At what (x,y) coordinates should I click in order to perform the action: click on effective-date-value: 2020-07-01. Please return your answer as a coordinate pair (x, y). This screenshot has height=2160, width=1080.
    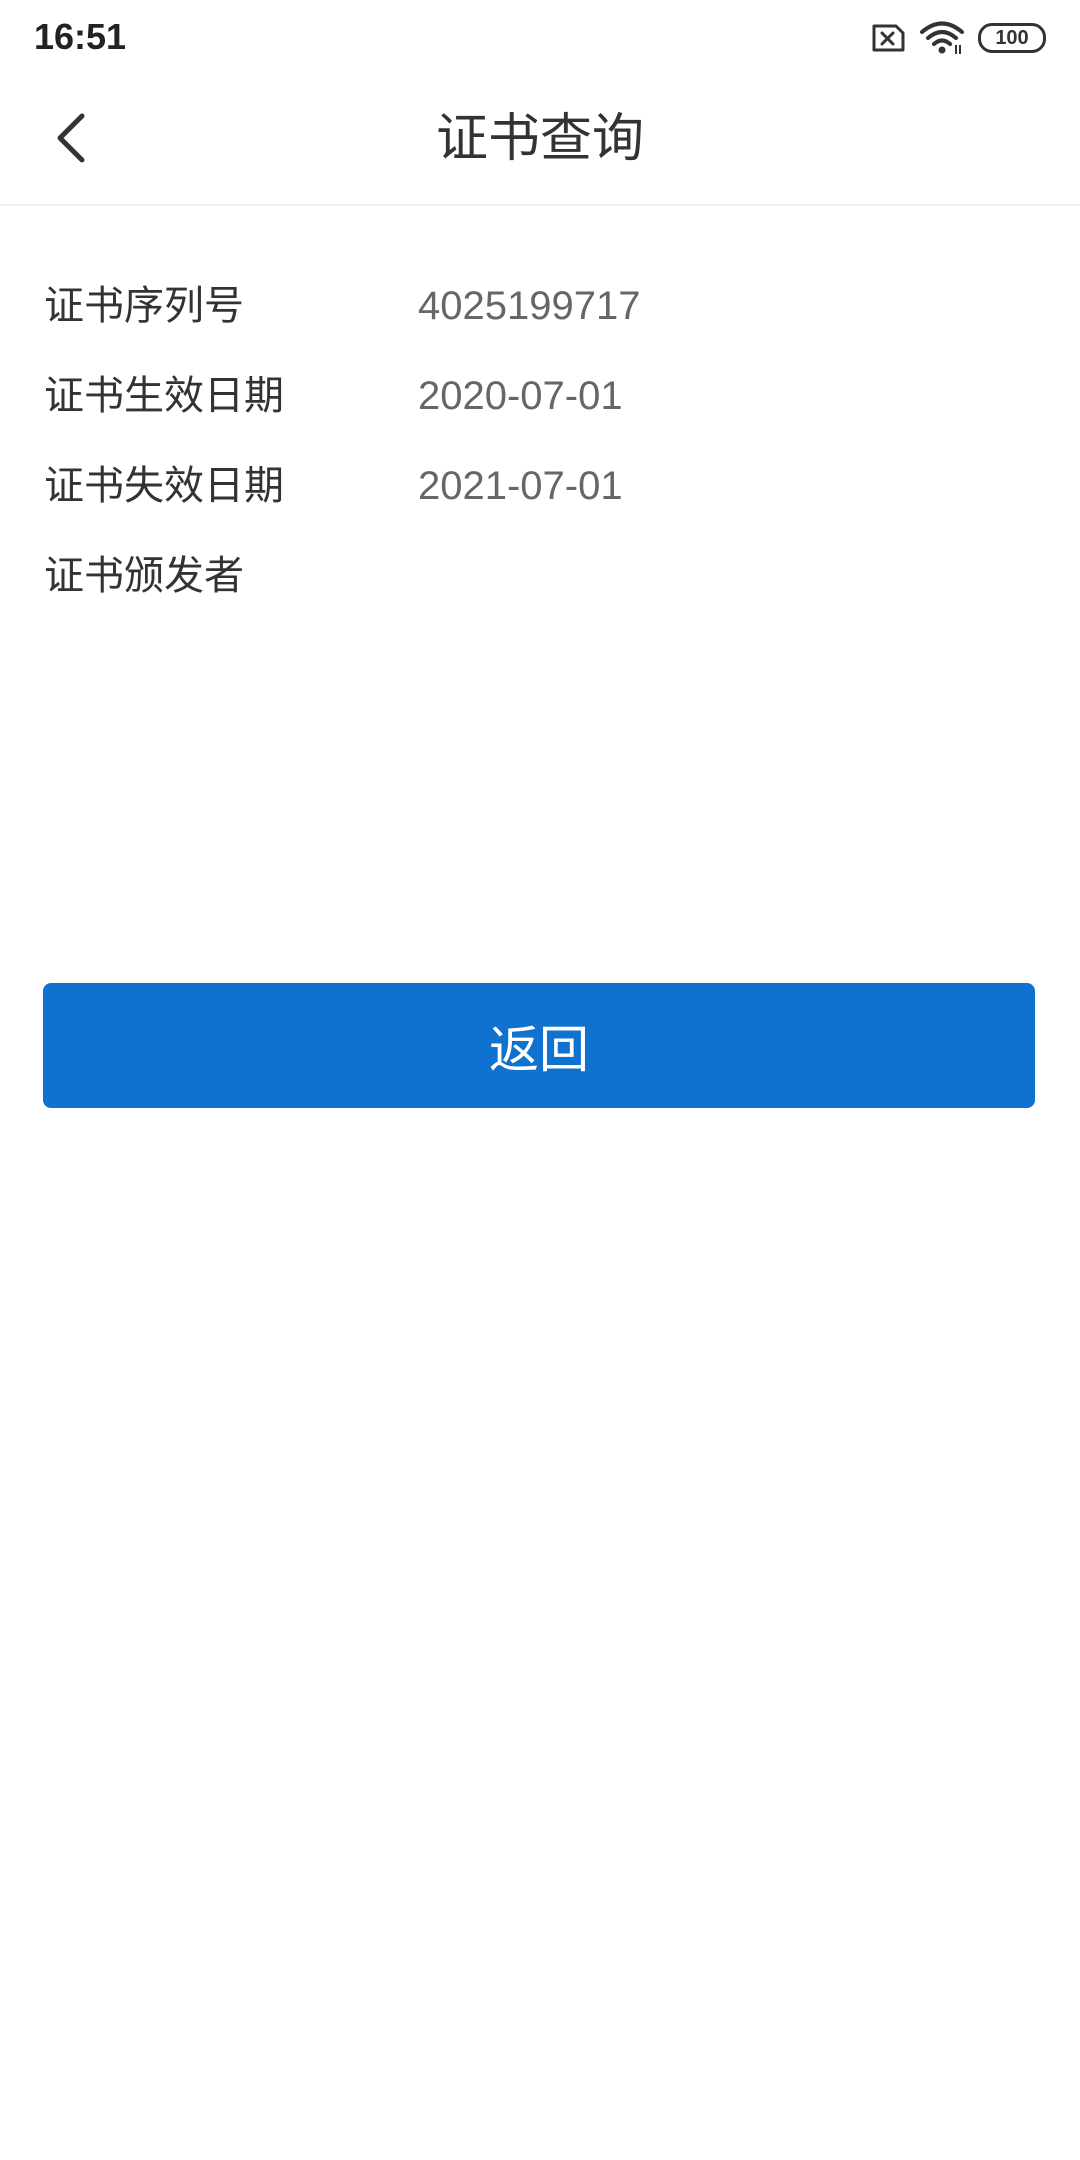
    Looking at the image, I should click on (520, 396).